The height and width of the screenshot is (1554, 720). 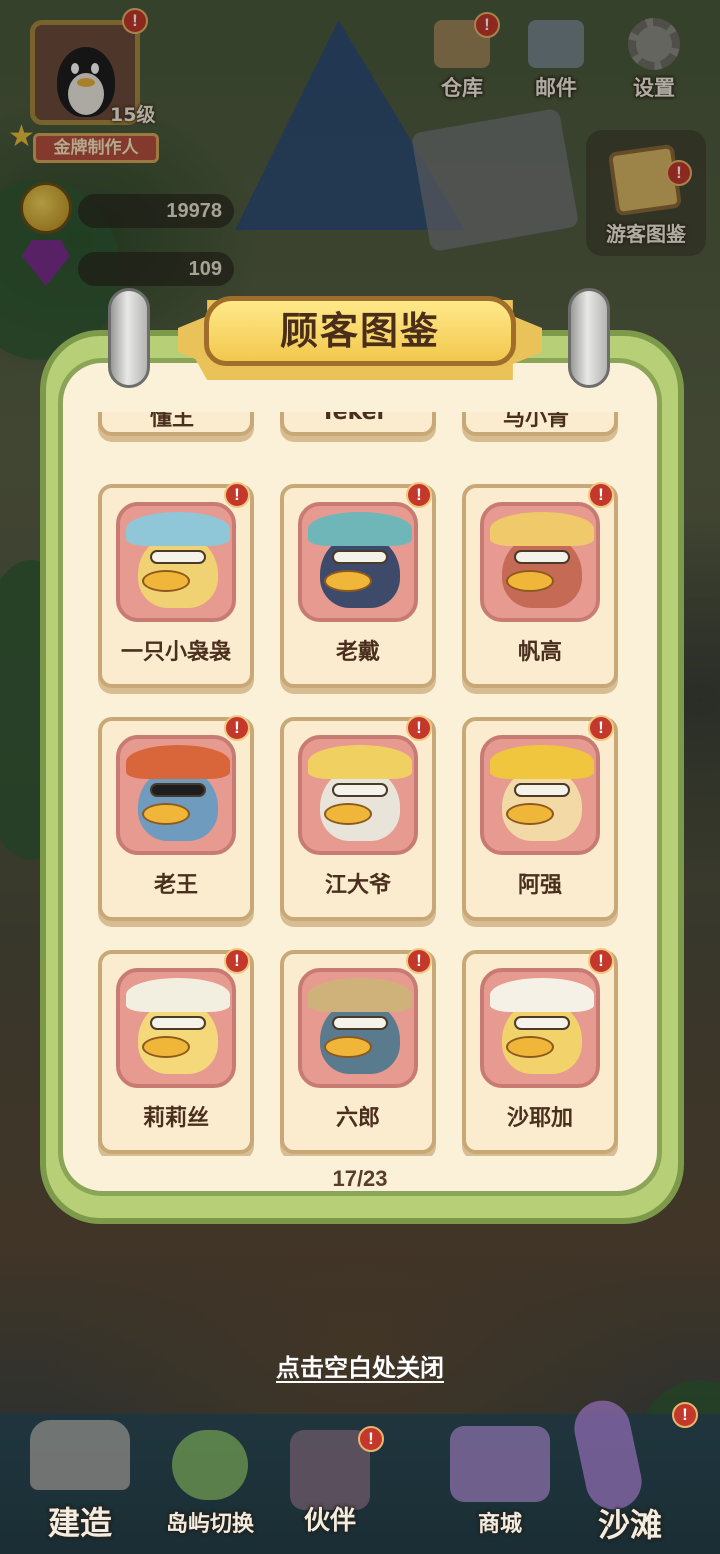 I want to click on customer-card: 沙耶加, so click(x=540, y=1052).